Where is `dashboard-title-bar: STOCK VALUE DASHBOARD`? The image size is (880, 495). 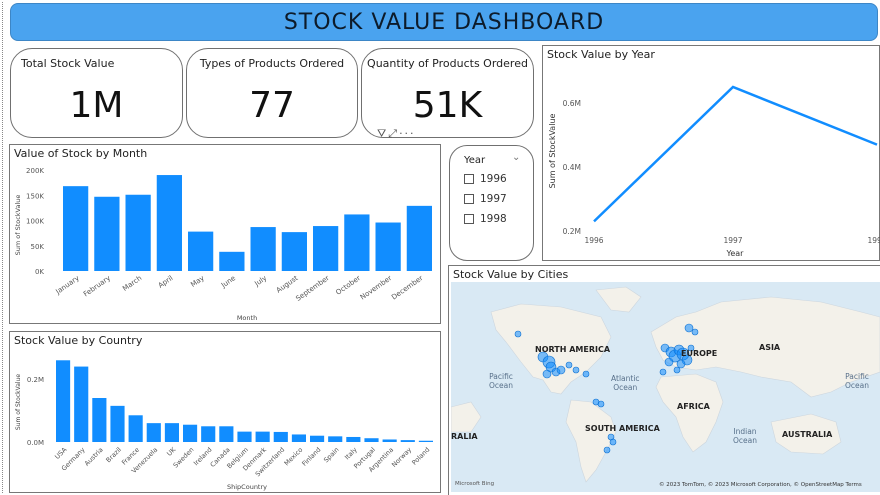
dashboard-title-bar: STOCK VALUE DASHBOARD is located at coordinates (444, 22).